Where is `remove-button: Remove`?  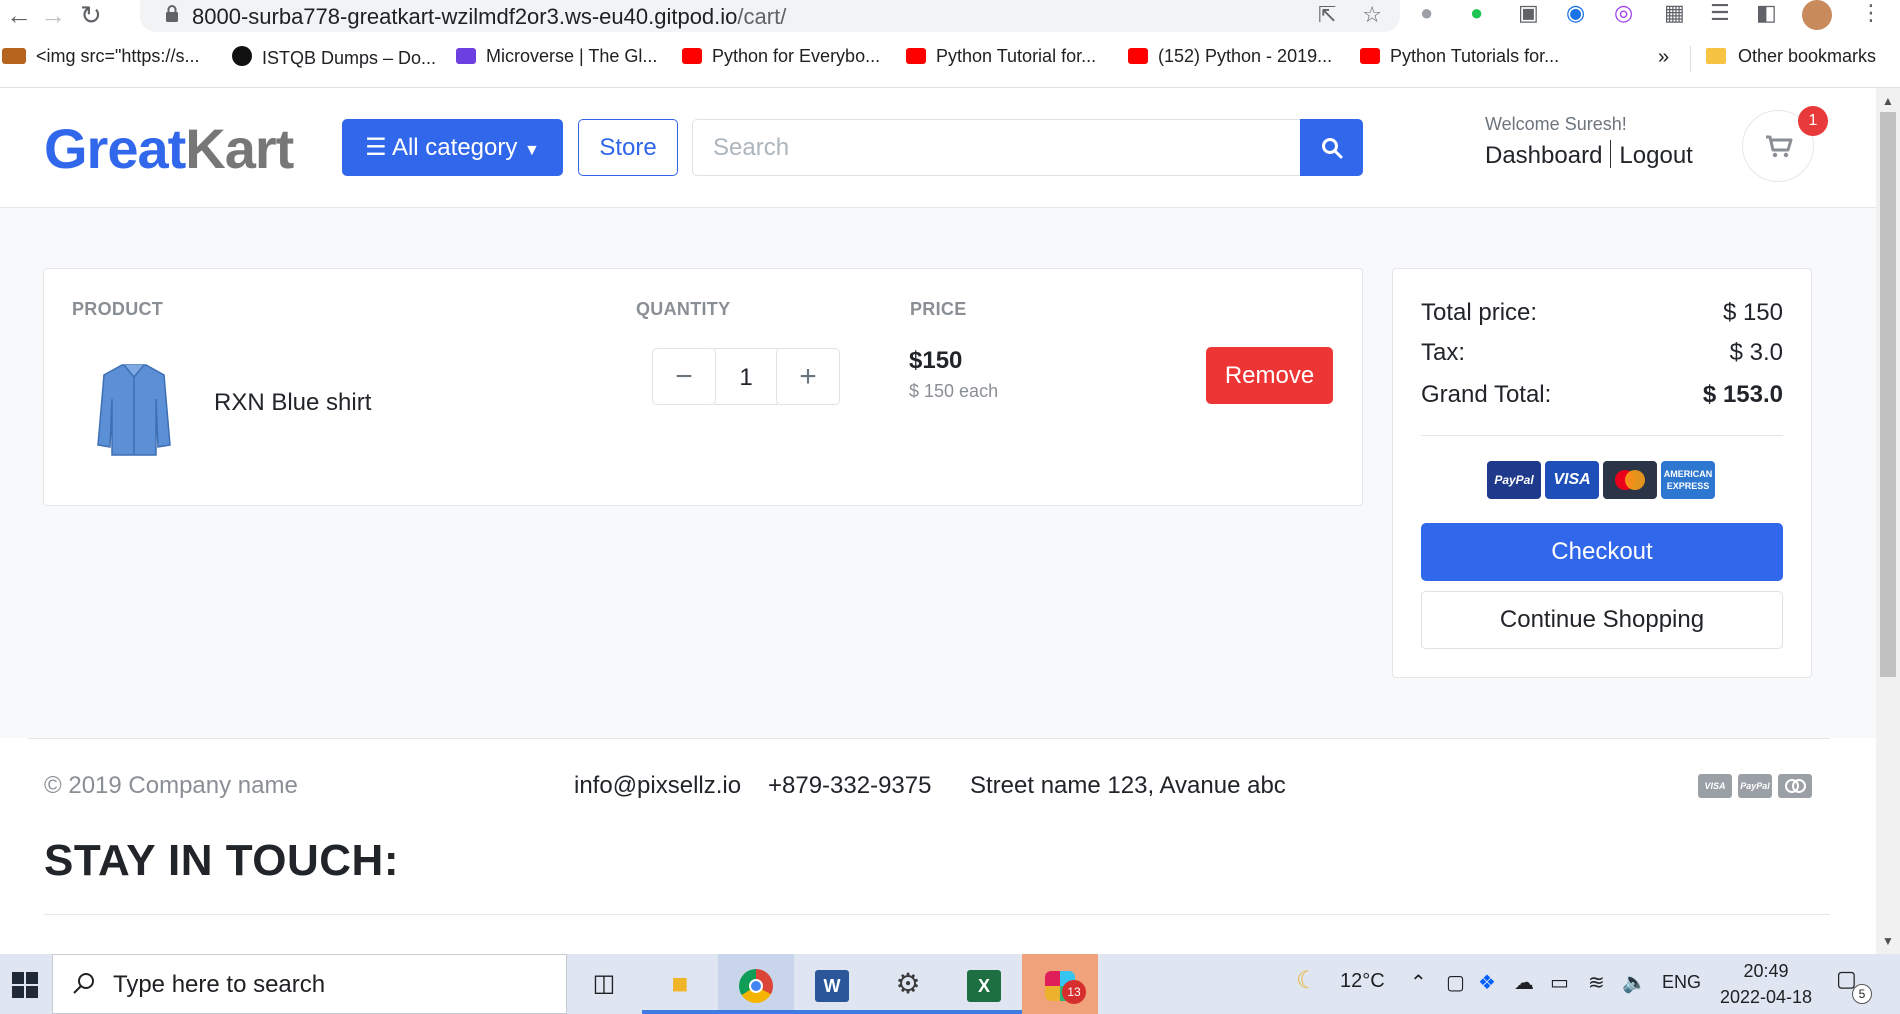 remove-button: Remove is located at coordinates (1269, 375).